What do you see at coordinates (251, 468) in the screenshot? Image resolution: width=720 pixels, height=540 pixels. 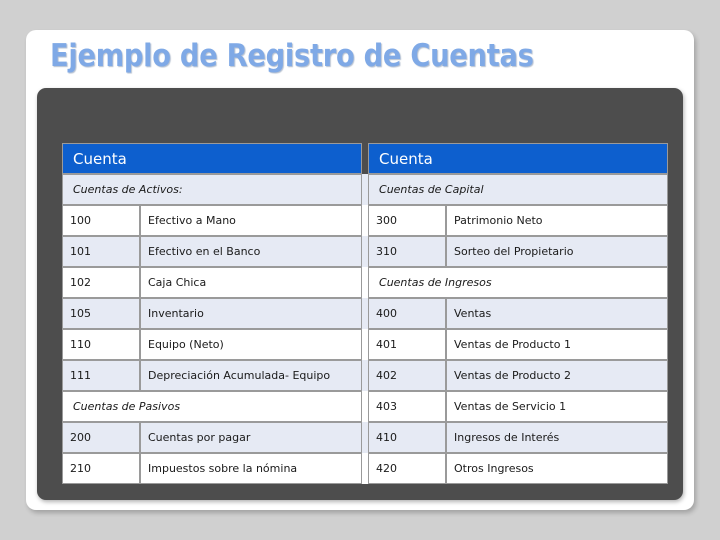 I see `account-name-left: Impuestos sobre la nómina` at bounding box center [251, 468].